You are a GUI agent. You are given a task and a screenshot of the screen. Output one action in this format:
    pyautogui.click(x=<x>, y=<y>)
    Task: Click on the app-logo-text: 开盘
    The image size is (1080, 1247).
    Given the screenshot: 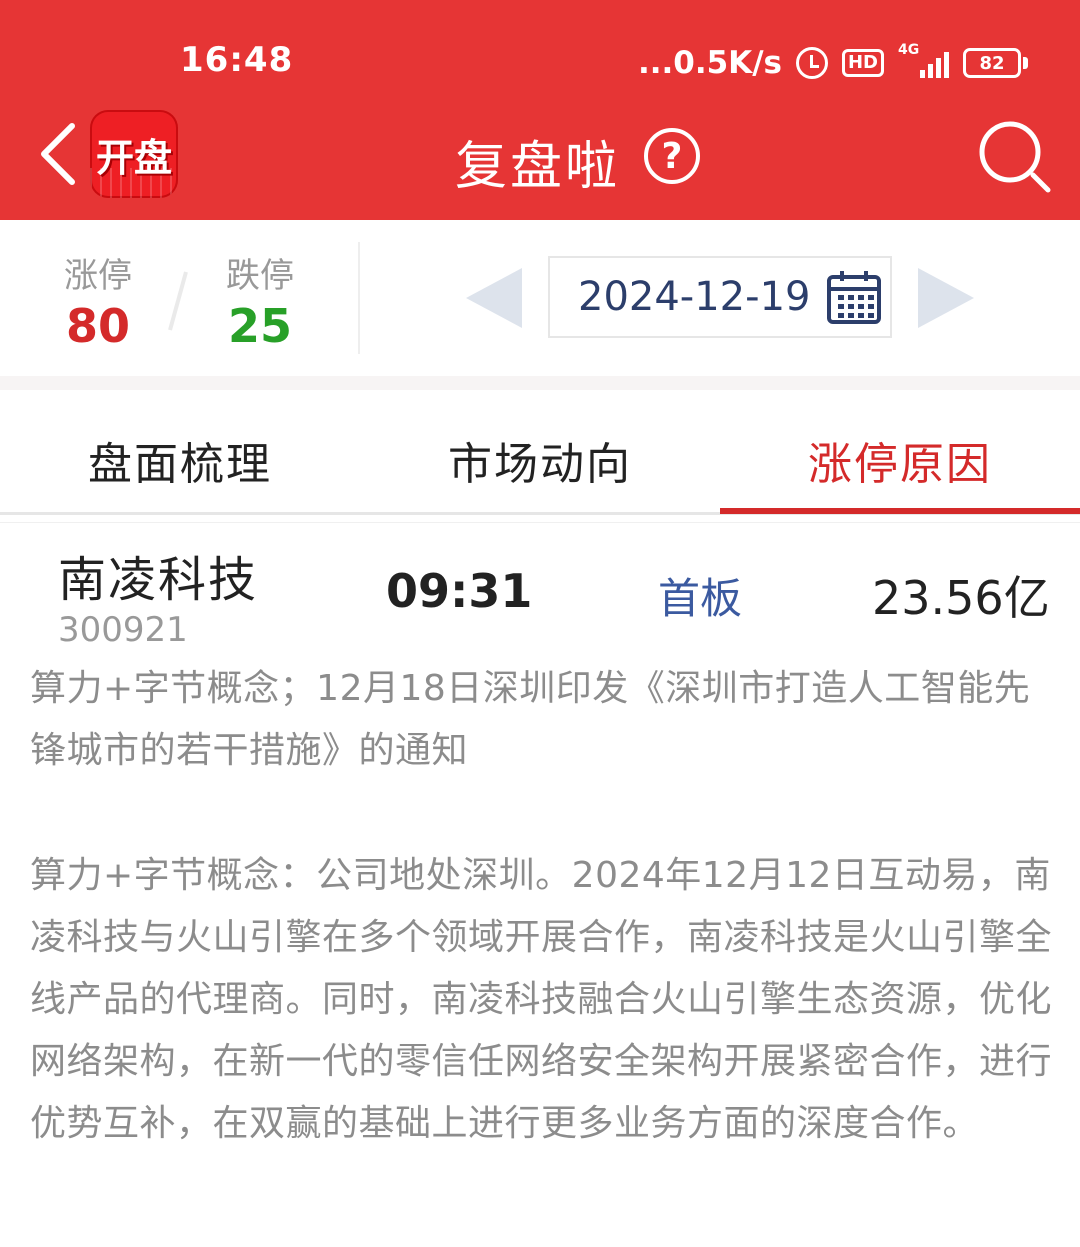 What is the action you would take?
    pyautogui.click(x=133, y=157)
    